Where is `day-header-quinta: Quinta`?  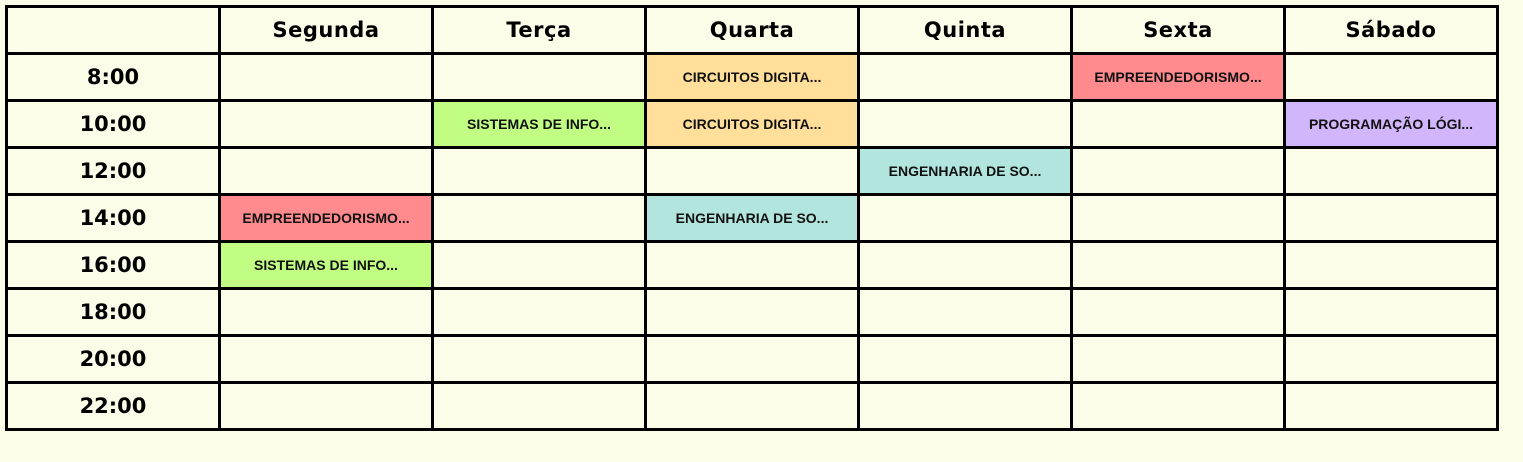
day-header-quinta: Quinta is located at coordinates (965, 30).